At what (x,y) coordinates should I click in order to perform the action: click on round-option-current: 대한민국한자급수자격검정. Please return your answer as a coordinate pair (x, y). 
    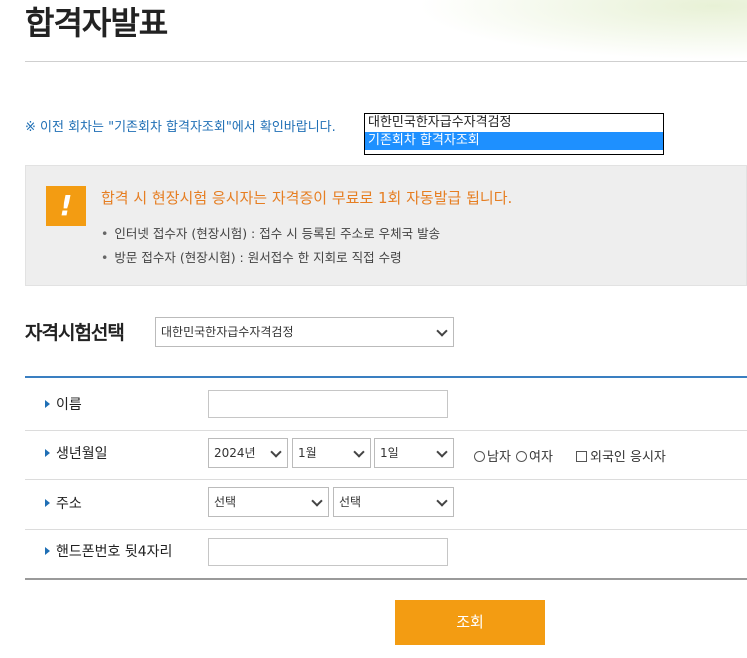
    Looking at the image, I should click on (514, 123).